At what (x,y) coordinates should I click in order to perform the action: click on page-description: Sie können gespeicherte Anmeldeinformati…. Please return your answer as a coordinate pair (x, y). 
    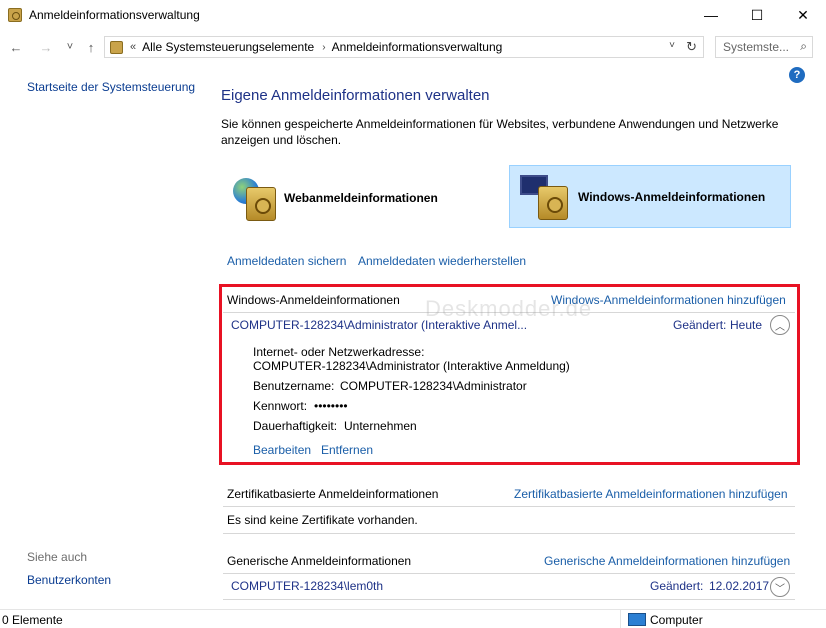
    Looking at the image, I should click on (500, 132).